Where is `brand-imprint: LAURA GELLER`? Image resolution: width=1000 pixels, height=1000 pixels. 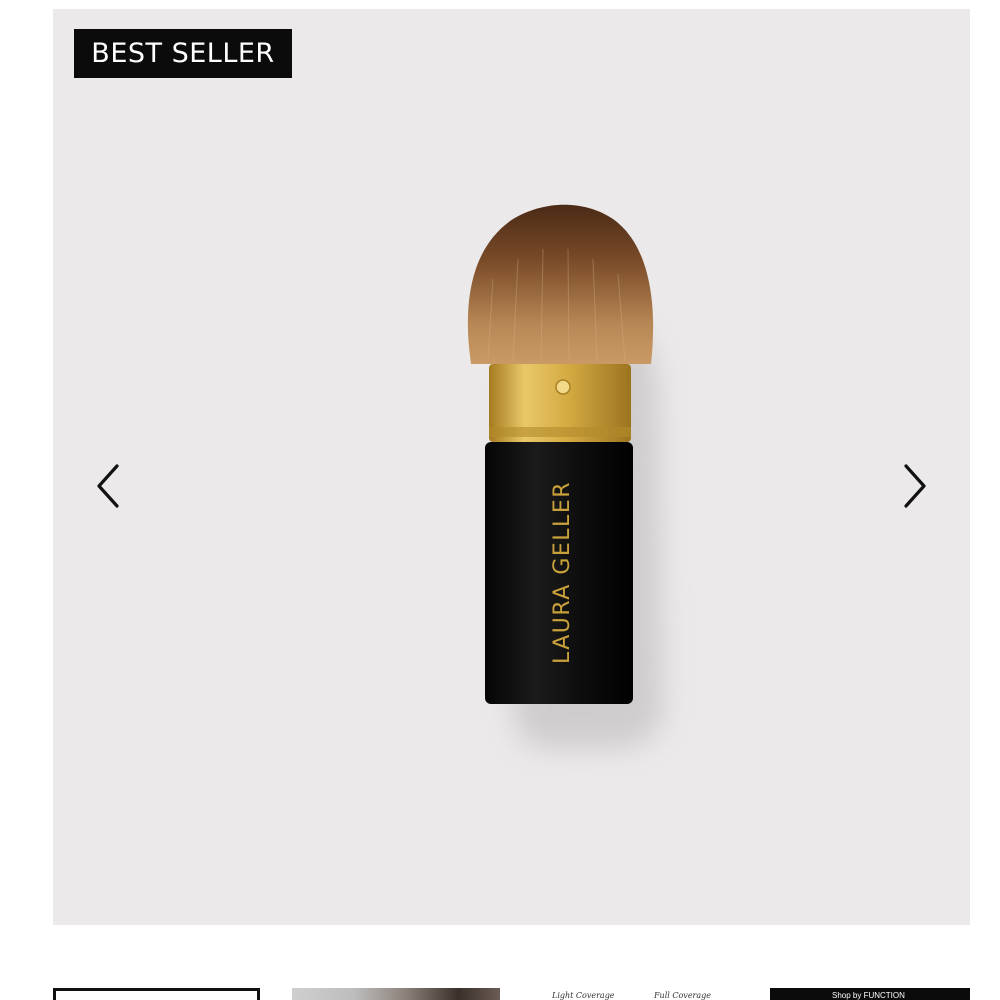
brand-imprint: LAURA GELLER is located at coordinates (562, 572).